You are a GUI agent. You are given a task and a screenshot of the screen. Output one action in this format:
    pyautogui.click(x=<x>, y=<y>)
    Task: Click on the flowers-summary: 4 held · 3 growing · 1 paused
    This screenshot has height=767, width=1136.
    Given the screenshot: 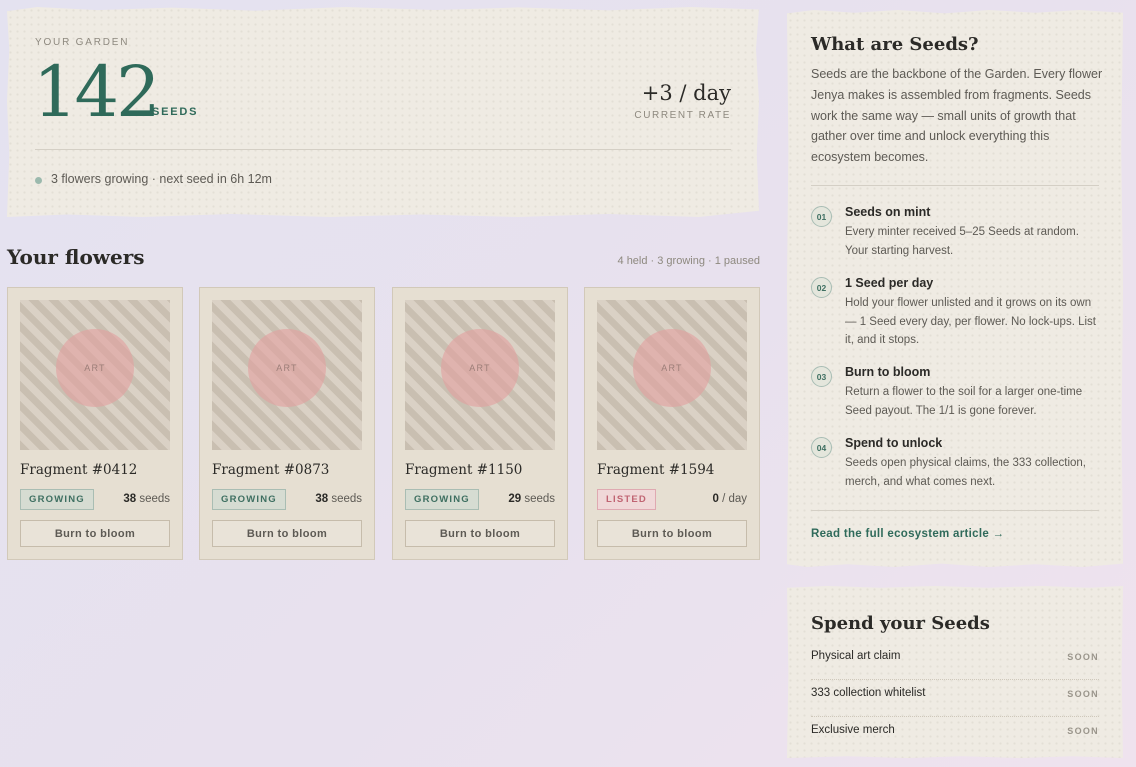 What is the action you would take?
    pyautogui.click(x=688, y=261)
    